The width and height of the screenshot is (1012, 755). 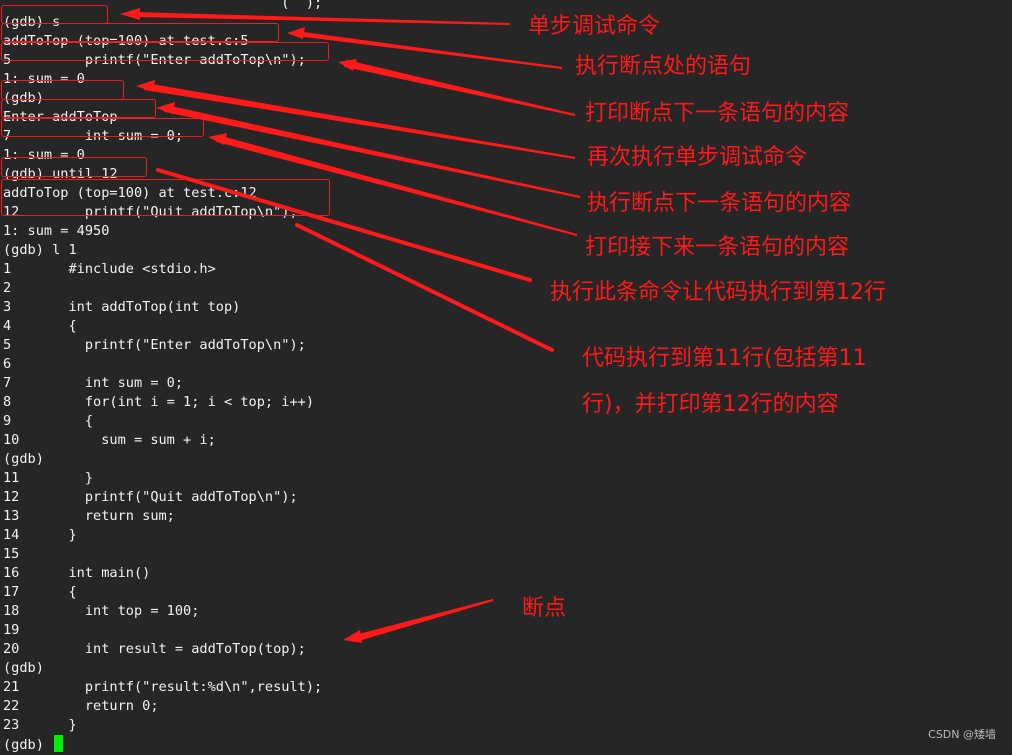 What do you see at coordinates (719, 203) in the screenshot?
I see `annotation-execute-next-statement: 执行断点下一条语句的内容` at bounding box center [719, 203].